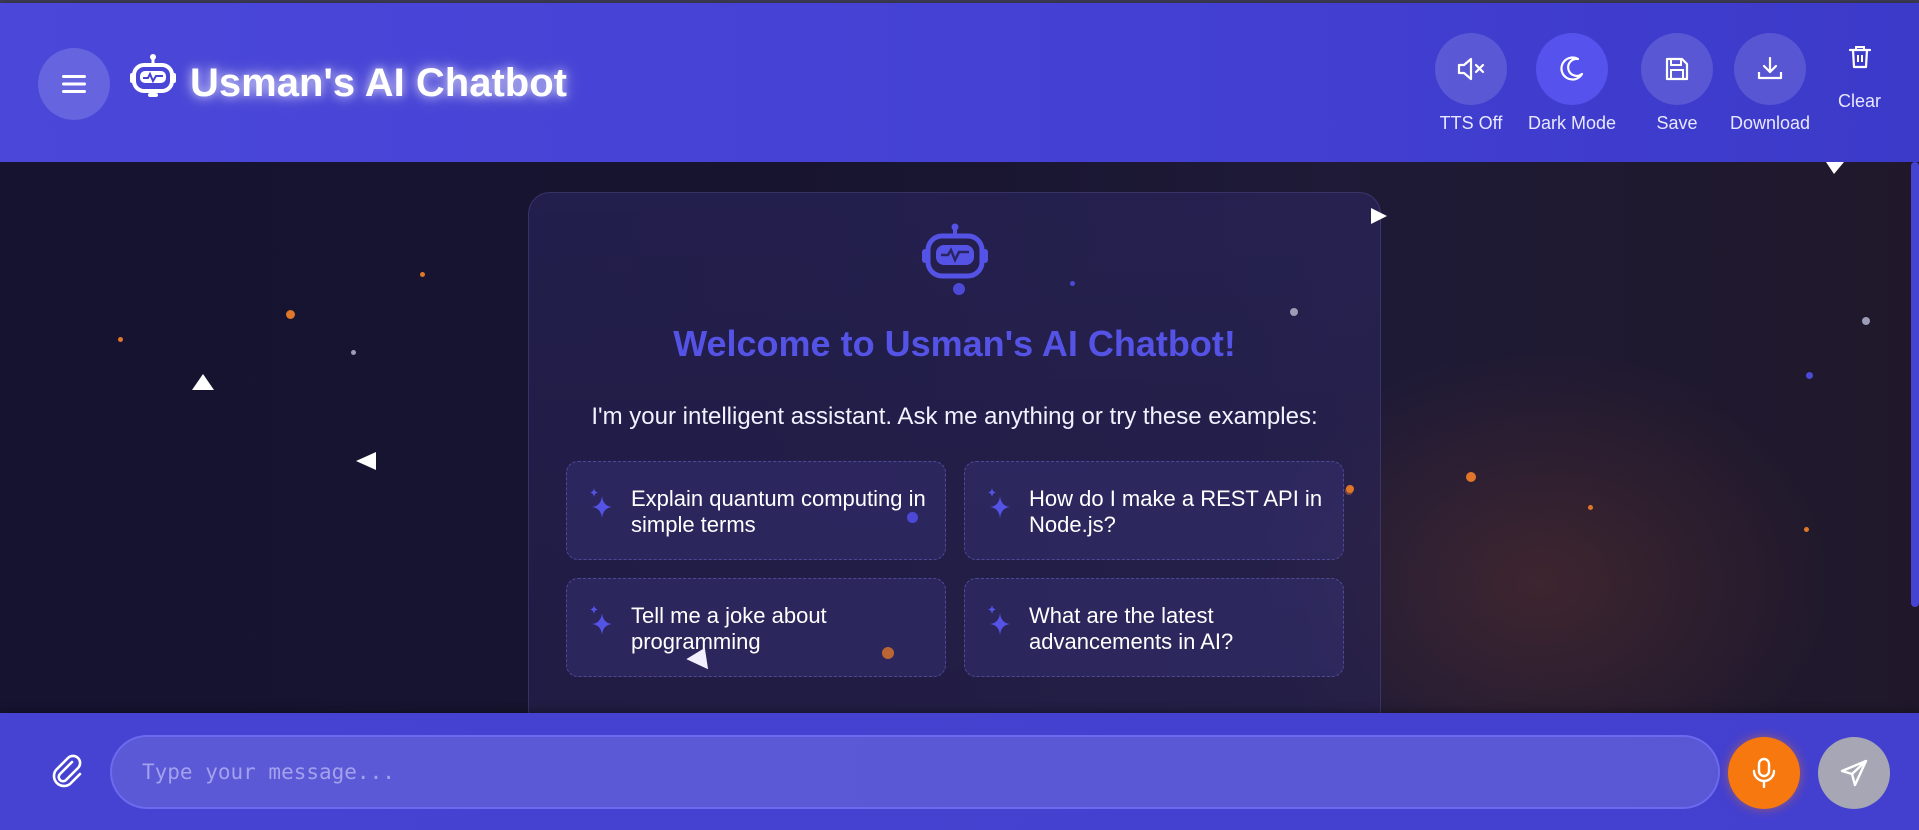 This screenshot has width=1919, height=830. I want to click on paperclip-icon, so click(66, 771).